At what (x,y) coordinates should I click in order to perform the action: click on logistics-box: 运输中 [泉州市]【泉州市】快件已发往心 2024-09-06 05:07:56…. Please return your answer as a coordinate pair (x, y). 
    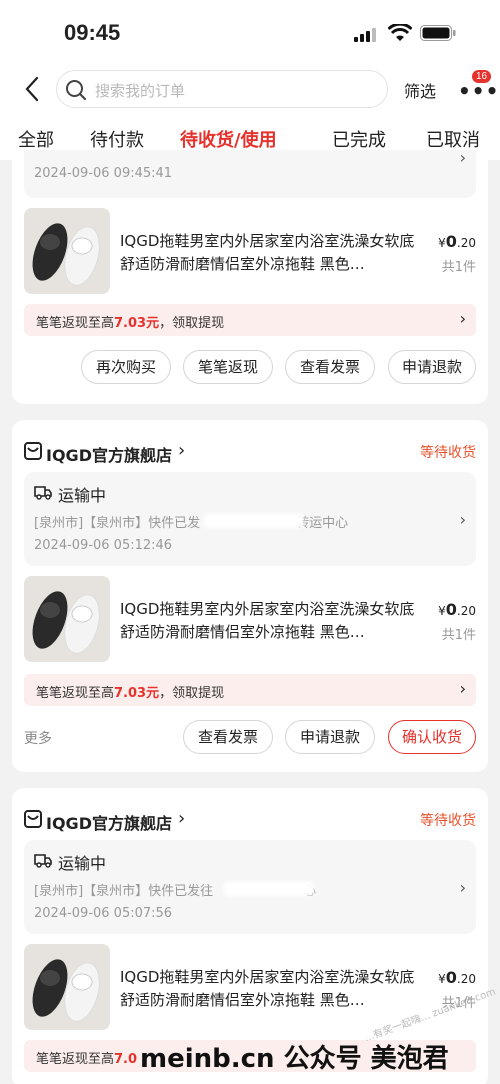
    Looking at the image, I should click on (250, 887).